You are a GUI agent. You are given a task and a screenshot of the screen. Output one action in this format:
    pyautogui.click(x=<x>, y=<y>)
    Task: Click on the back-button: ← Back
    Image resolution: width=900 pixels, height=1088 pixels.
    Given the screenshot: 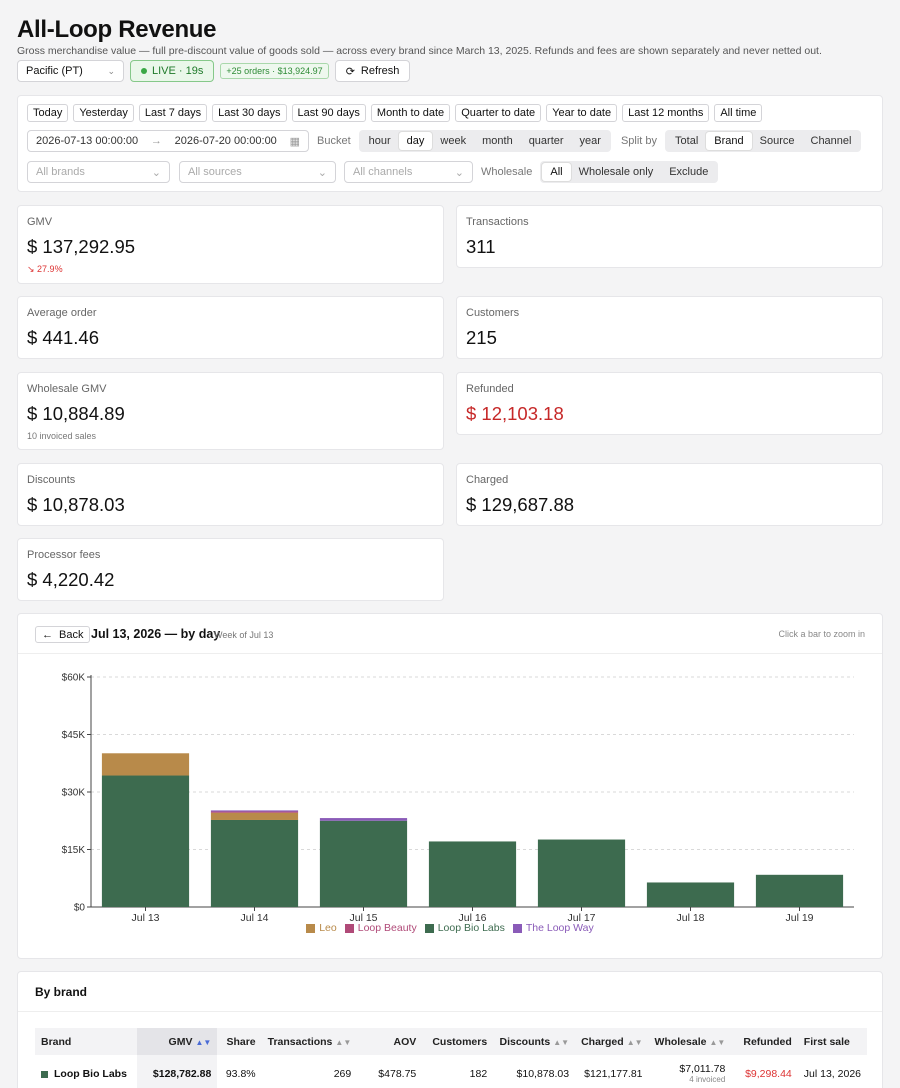 What is the action you would take?
    pyautogui.click(x=63, y=634)
    